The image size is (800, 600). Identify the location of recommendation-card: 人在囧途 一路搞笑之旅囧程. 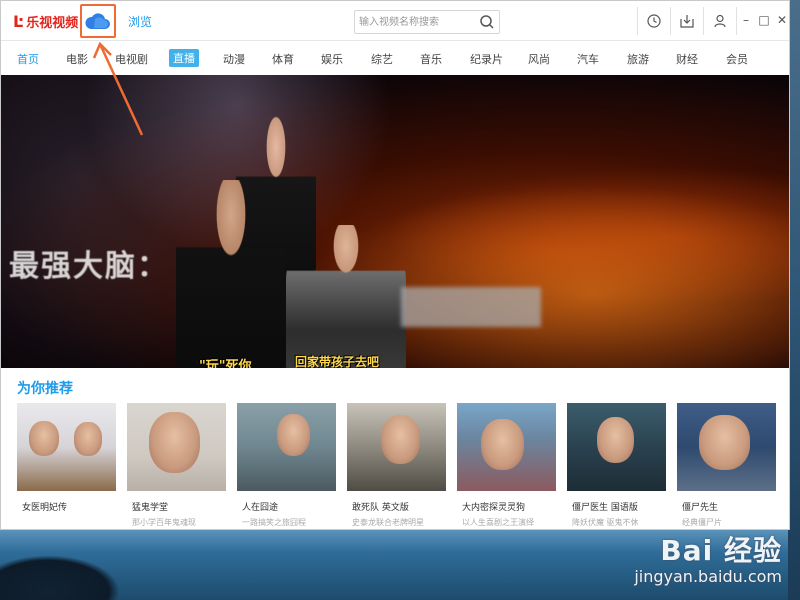
(286, 465).